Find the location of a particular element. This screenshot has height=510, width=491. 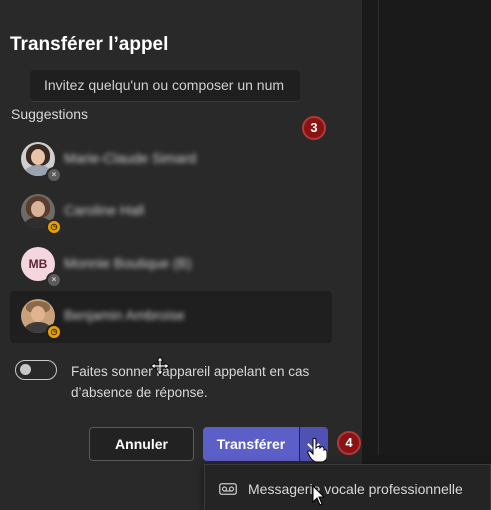

arrow-cursor-icon is located at coordinates (319, 495).